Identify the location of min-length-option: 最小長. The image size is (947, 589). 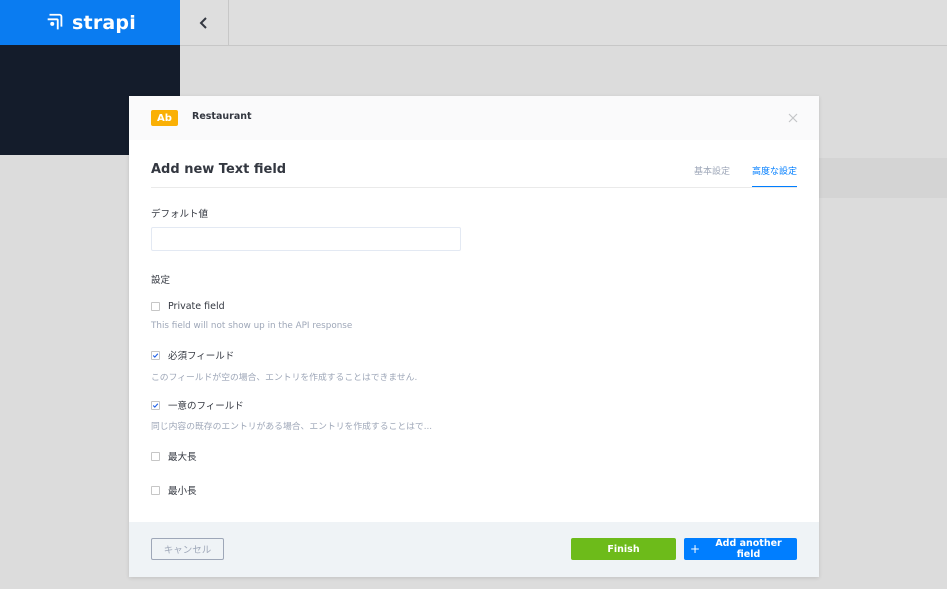
(174, 490).